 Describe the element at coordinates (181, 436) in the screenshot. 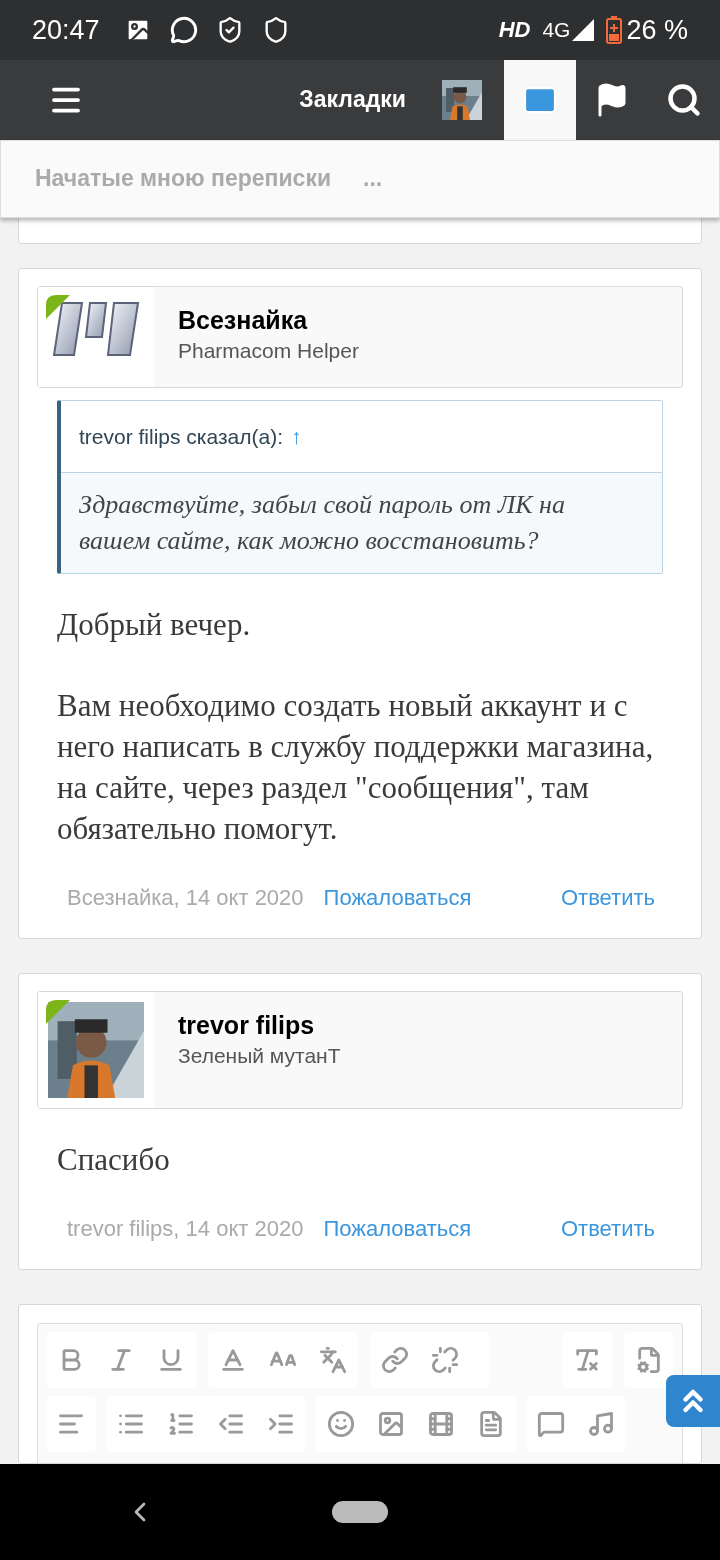

I see `quote-attribution: trevor filips сказал(а):` at that location.